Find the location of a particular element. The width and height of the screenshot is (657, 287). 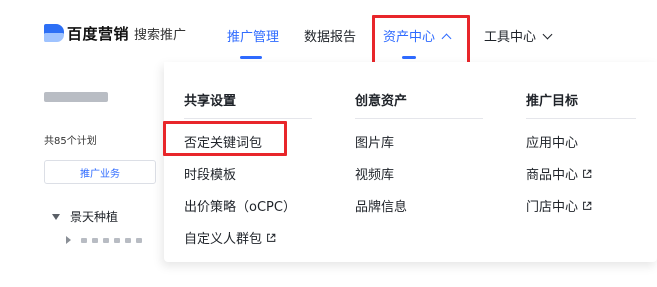

menu-item-brand-info: 品牌信息 is located at coordinates (381, 205).